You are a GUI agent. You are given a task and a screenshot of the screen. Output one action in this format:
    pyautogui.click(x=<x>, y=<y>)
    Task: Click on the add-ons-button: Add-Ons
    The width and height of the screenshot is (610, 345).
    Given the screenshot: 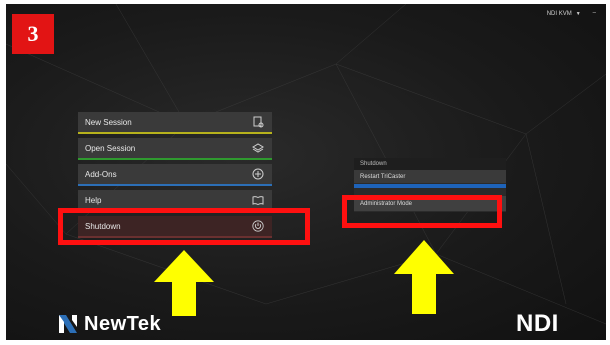 What is the action you would take?
    pyautogui.click(x=175, y=175)
    